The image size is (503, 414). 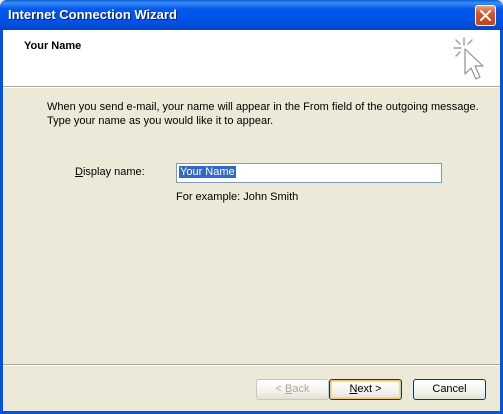 I want to click on title-bar: Internet Connection Wizard, so click(x=251, y=15).